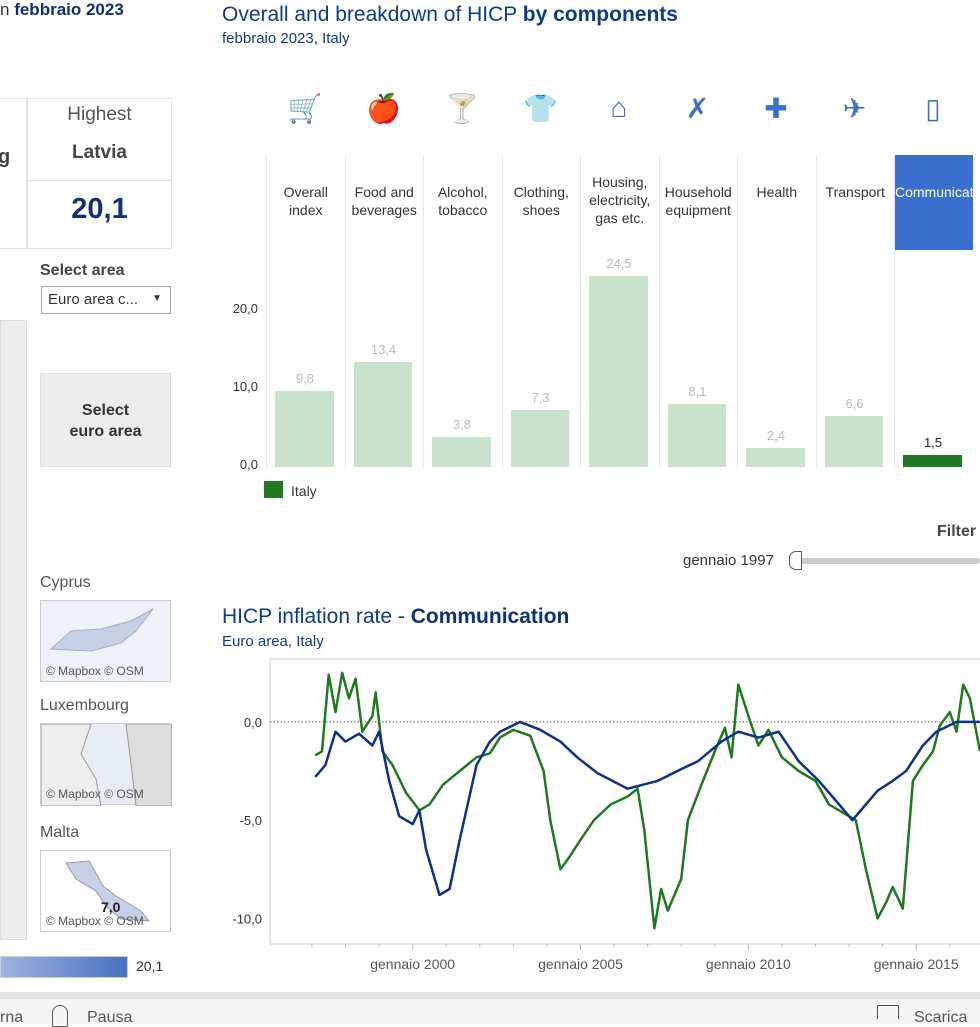 This screenshot has height=1027, width=980. What do you see at coordinates (462, 425) in the screenshot?
I see `bar-value-label: 3,8` at bounding box center [462, 425].